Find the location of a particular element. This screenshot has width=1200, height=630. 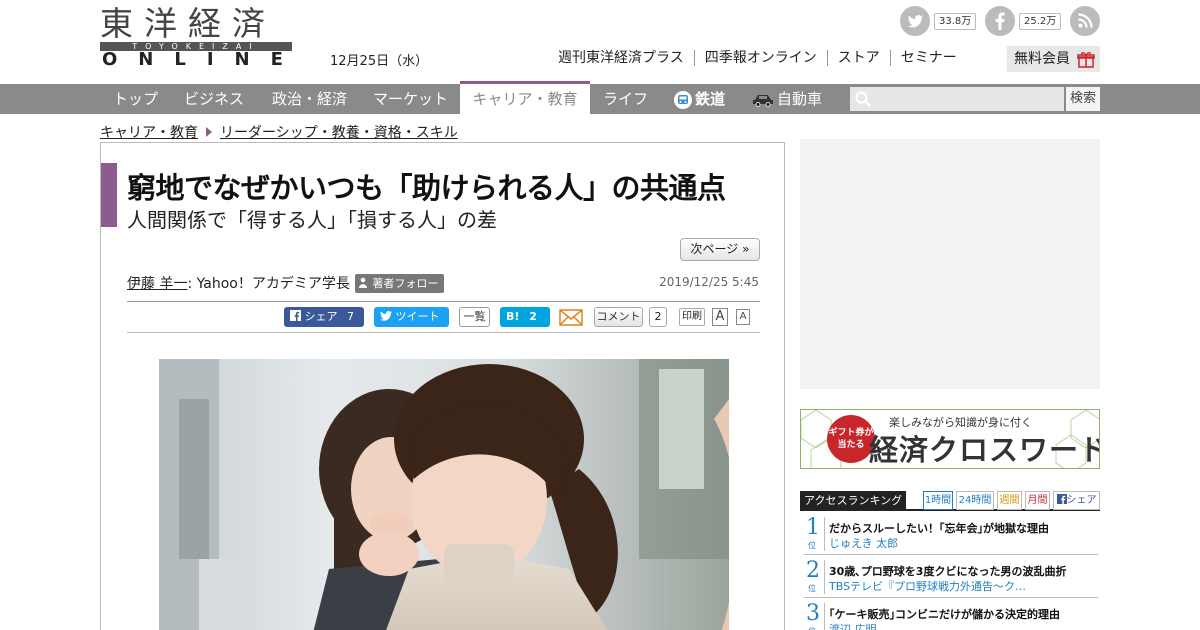

follow-author-label: 著者フォロー is located at coordinates (405, 283).